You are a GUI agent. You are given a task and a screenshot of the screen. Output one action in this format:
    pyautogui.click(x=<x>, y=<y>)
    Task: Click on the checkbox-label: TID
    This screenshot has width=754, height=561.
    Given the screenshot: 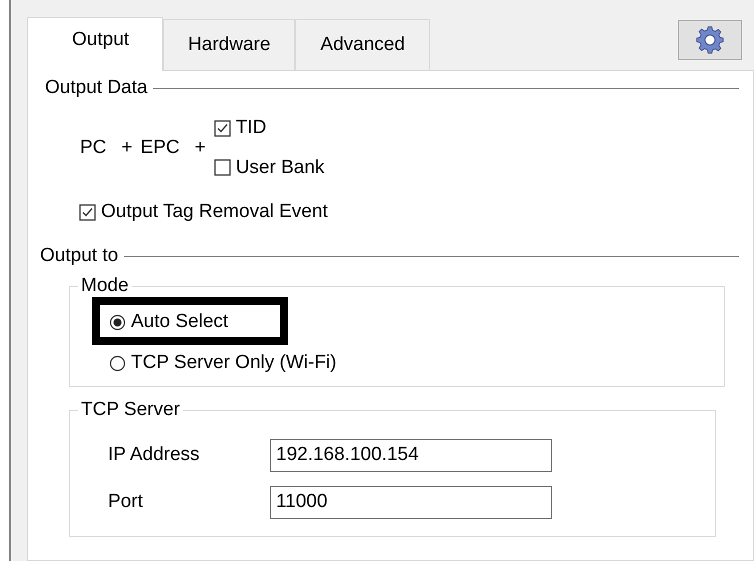 What is the action you would take?
    pyautogui.click(x=251, y=128)
    